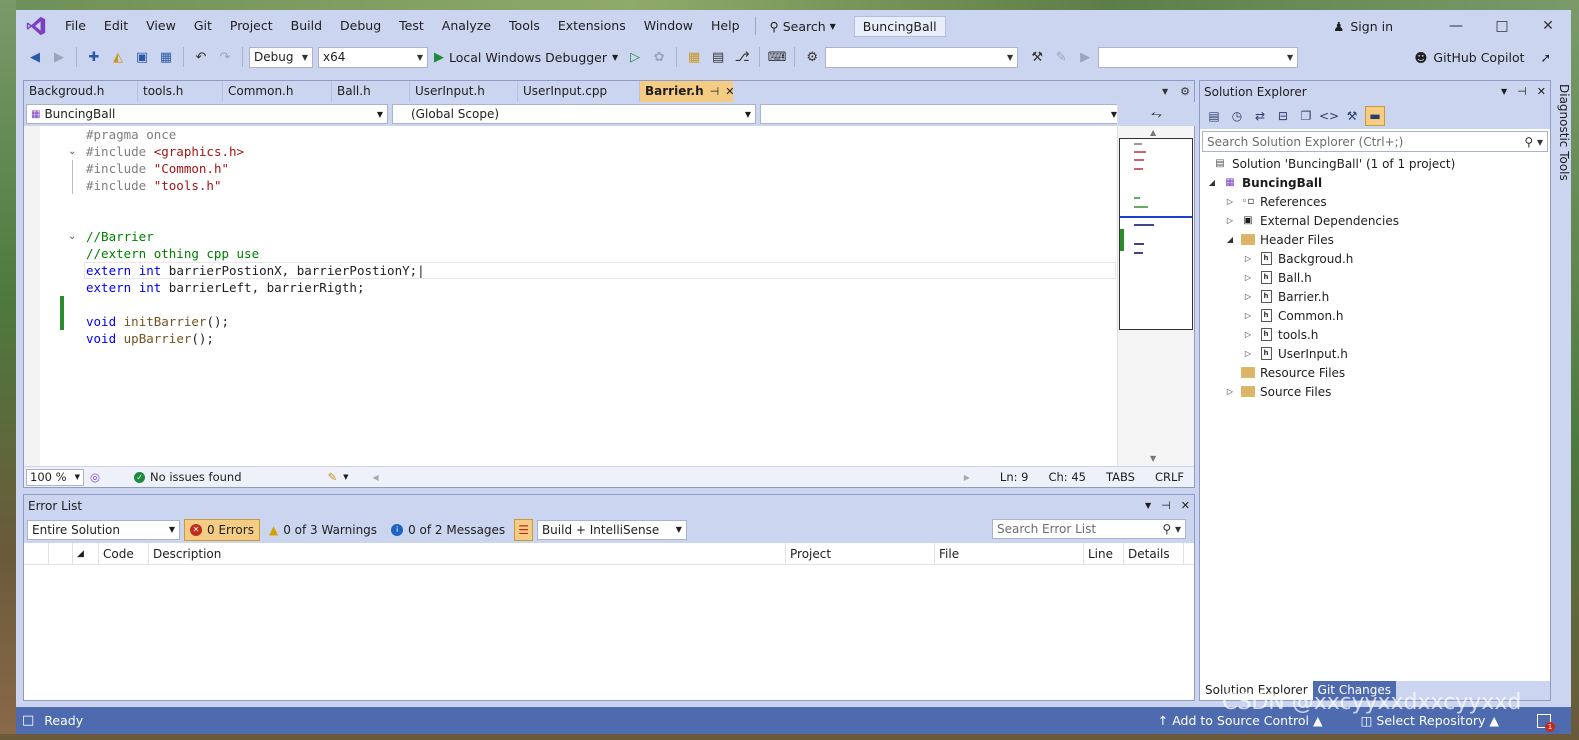 This screenshot has width=1579, height=740. Describe the element at coordinates (81, 91) in the screenshot. I see `tab-backgroud-h: Backgroud.h` at that location.